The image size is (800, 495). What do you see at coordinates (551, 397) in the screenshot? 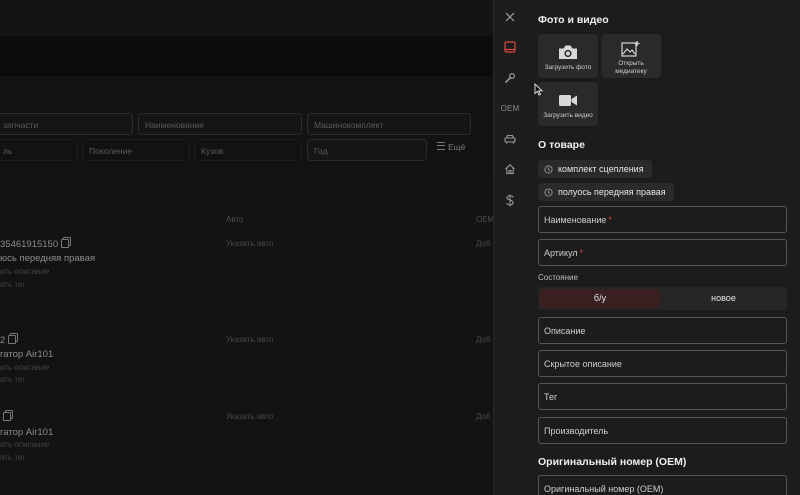
I see `tag-placeholder: Тег` at bounding box center [551, 397].